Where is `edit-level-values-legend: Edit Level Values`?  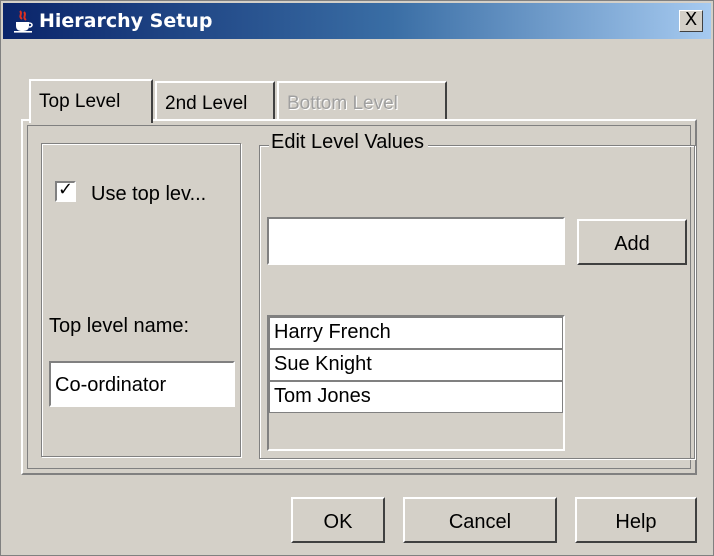
edit-level-values-legend: Edit Level Values is located at coordinates (349, 142).